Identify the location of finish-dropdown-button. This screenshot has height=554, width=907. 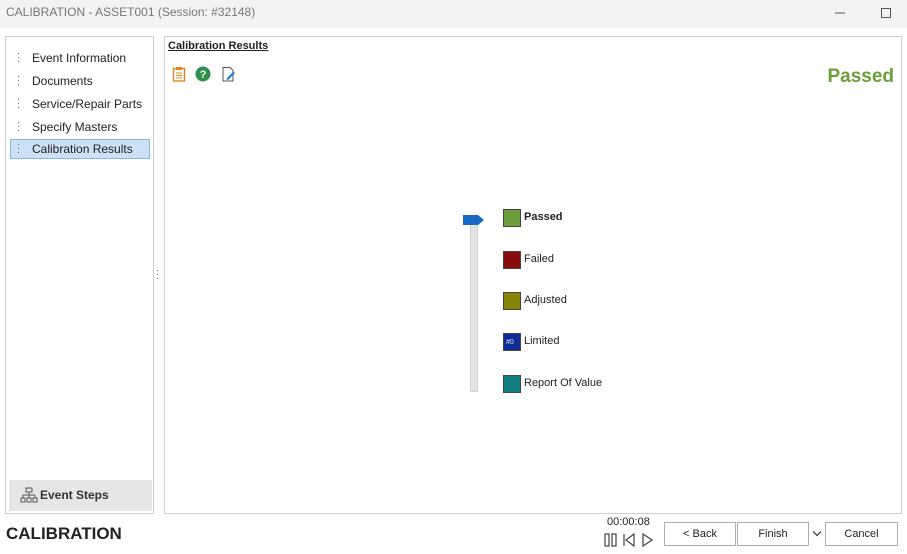
(817, 534).